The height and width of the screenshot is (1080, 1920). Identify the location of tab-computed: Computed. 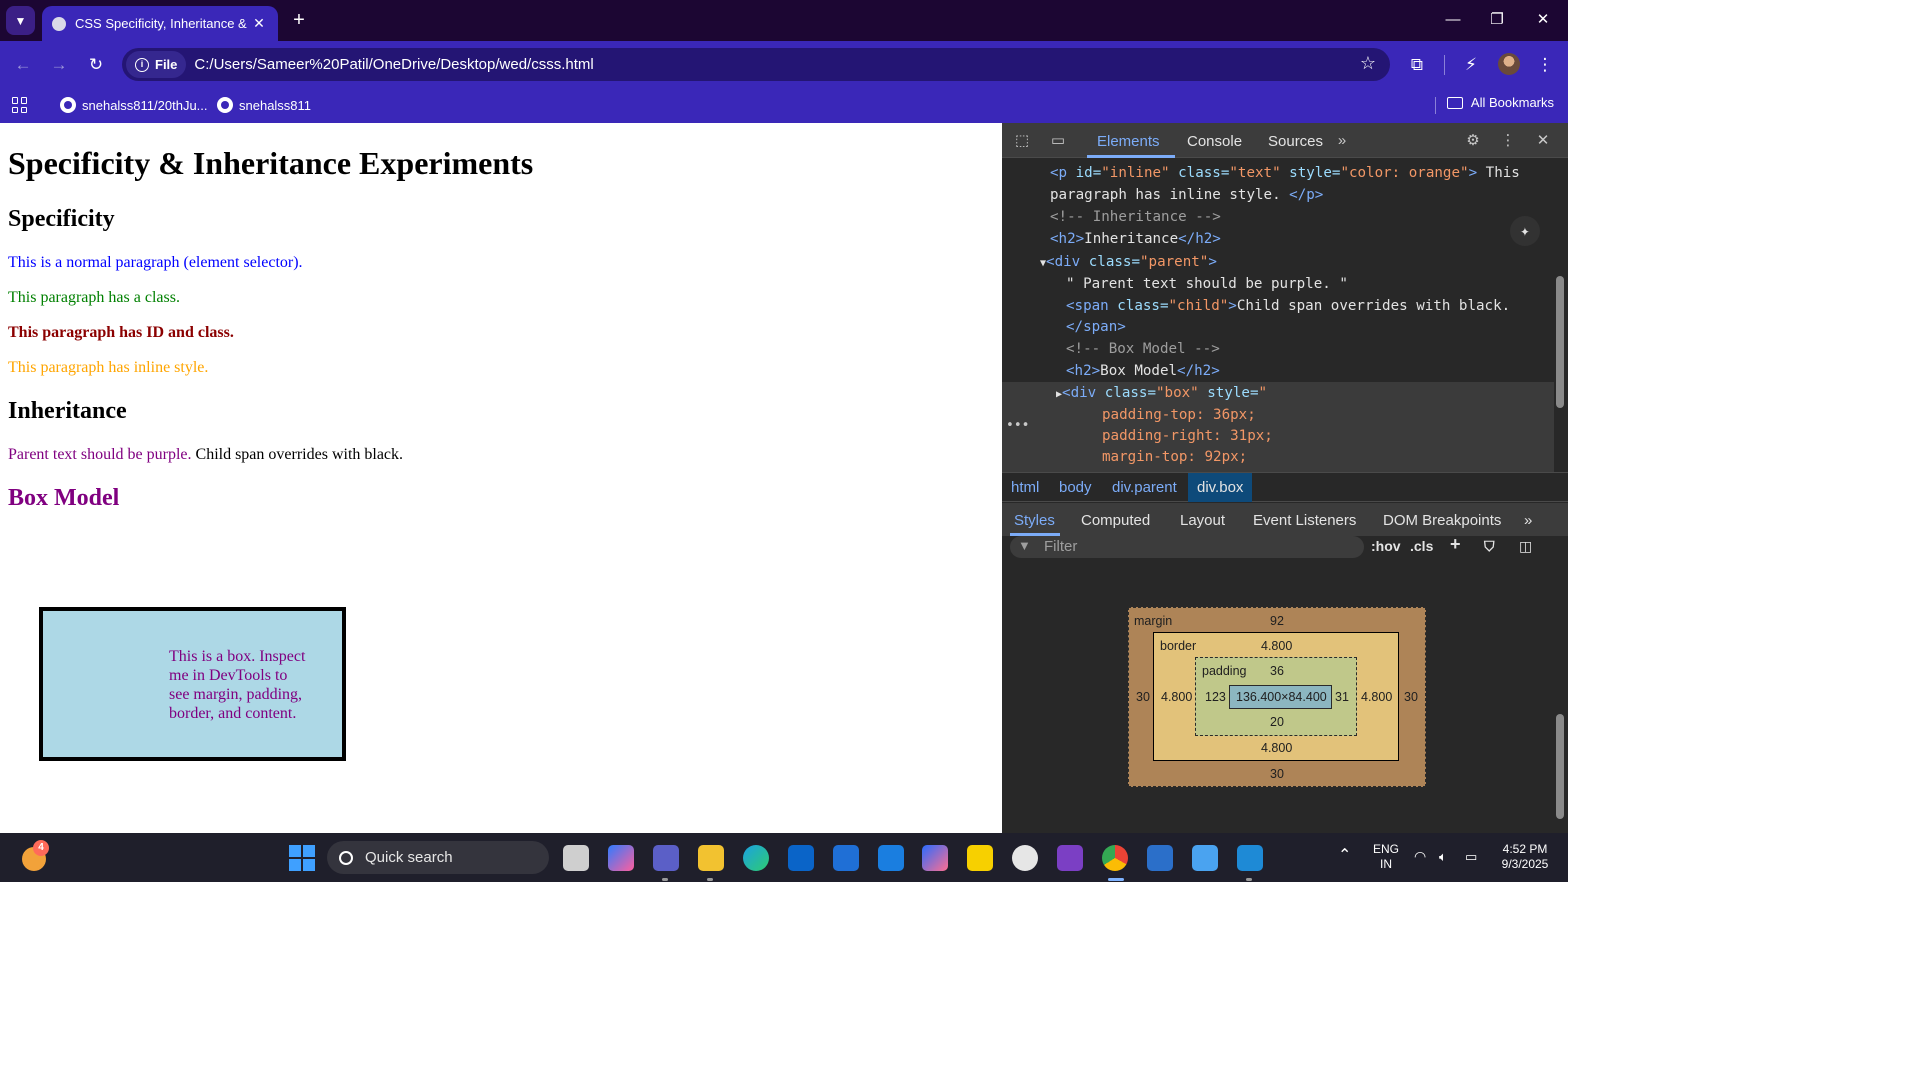
(1115, 520).